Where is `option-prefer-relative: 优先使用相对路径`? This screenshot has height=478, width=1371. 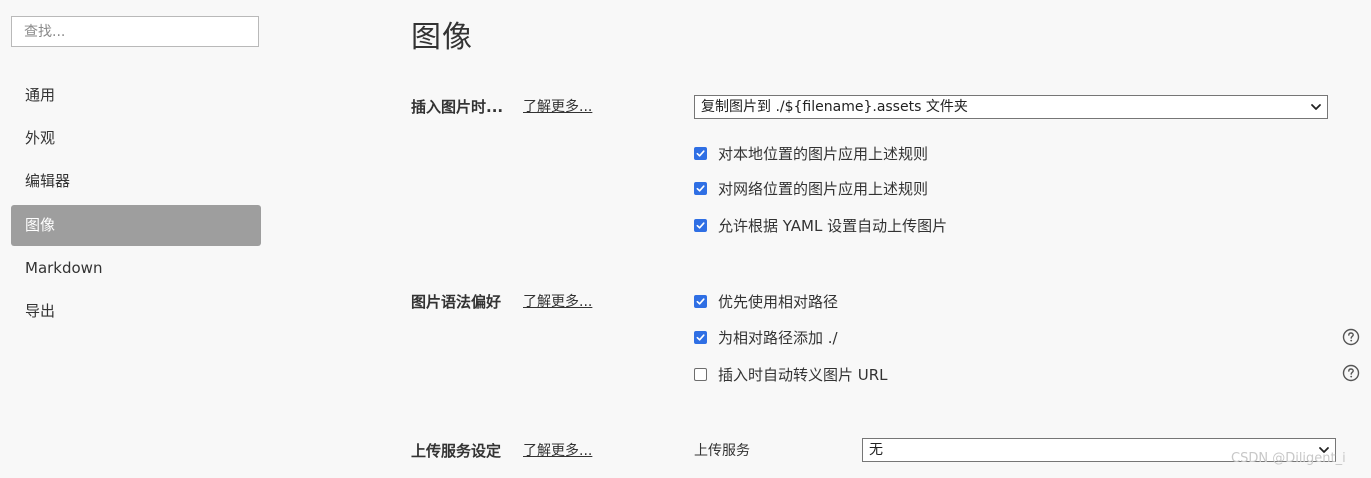
option-prefer-relative: 优先使用相对路径 is located at coordinates (766, 301).